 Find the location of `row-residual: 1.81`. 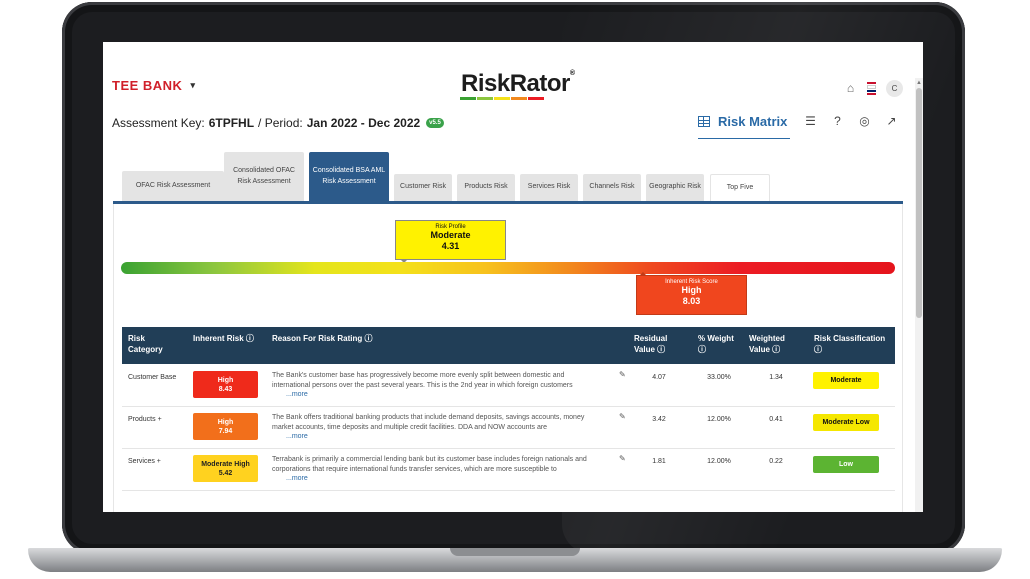

row-residual: 1.81 is located at coordinates (659, 461).